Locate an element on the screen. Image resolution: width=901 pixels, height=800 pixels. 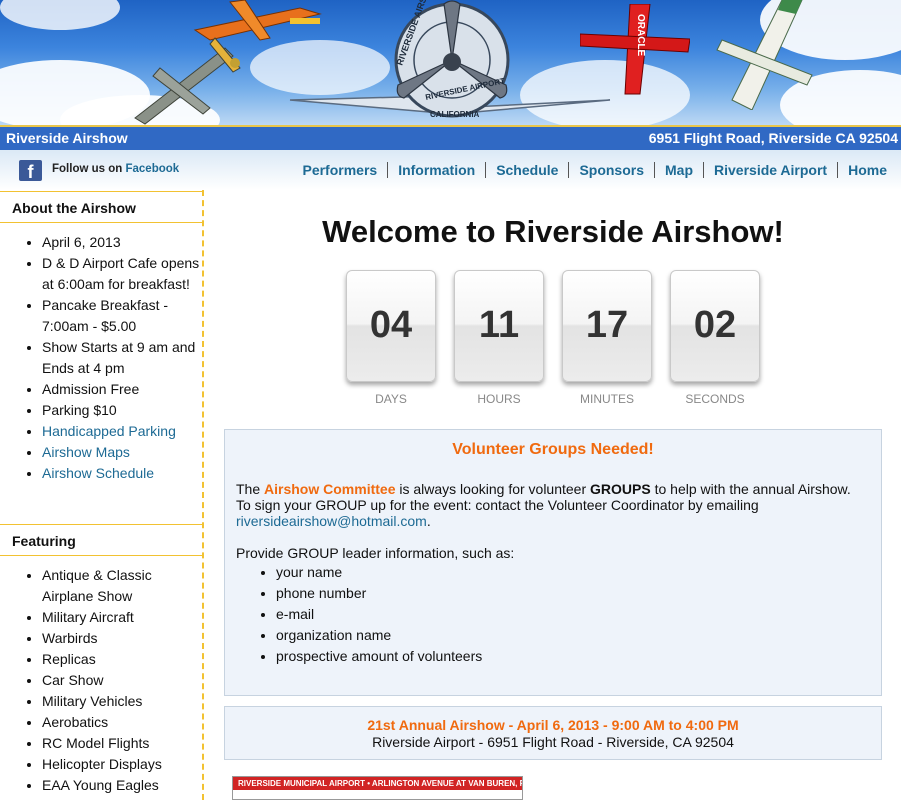
handicapped-parking-link: Handicapped Parking is located at coordinates (109, 431).